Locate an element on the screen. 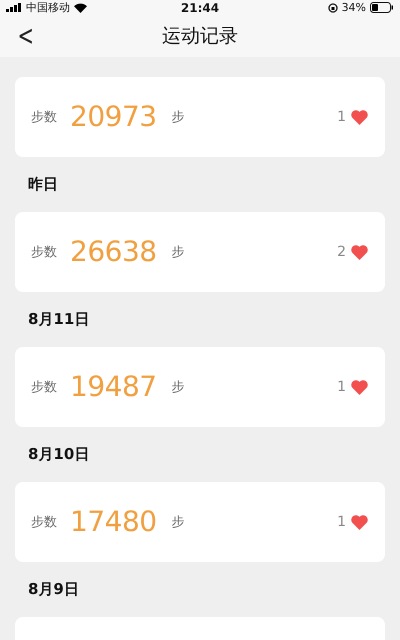  step-count: 17480 is located at coordinates (114, 522).